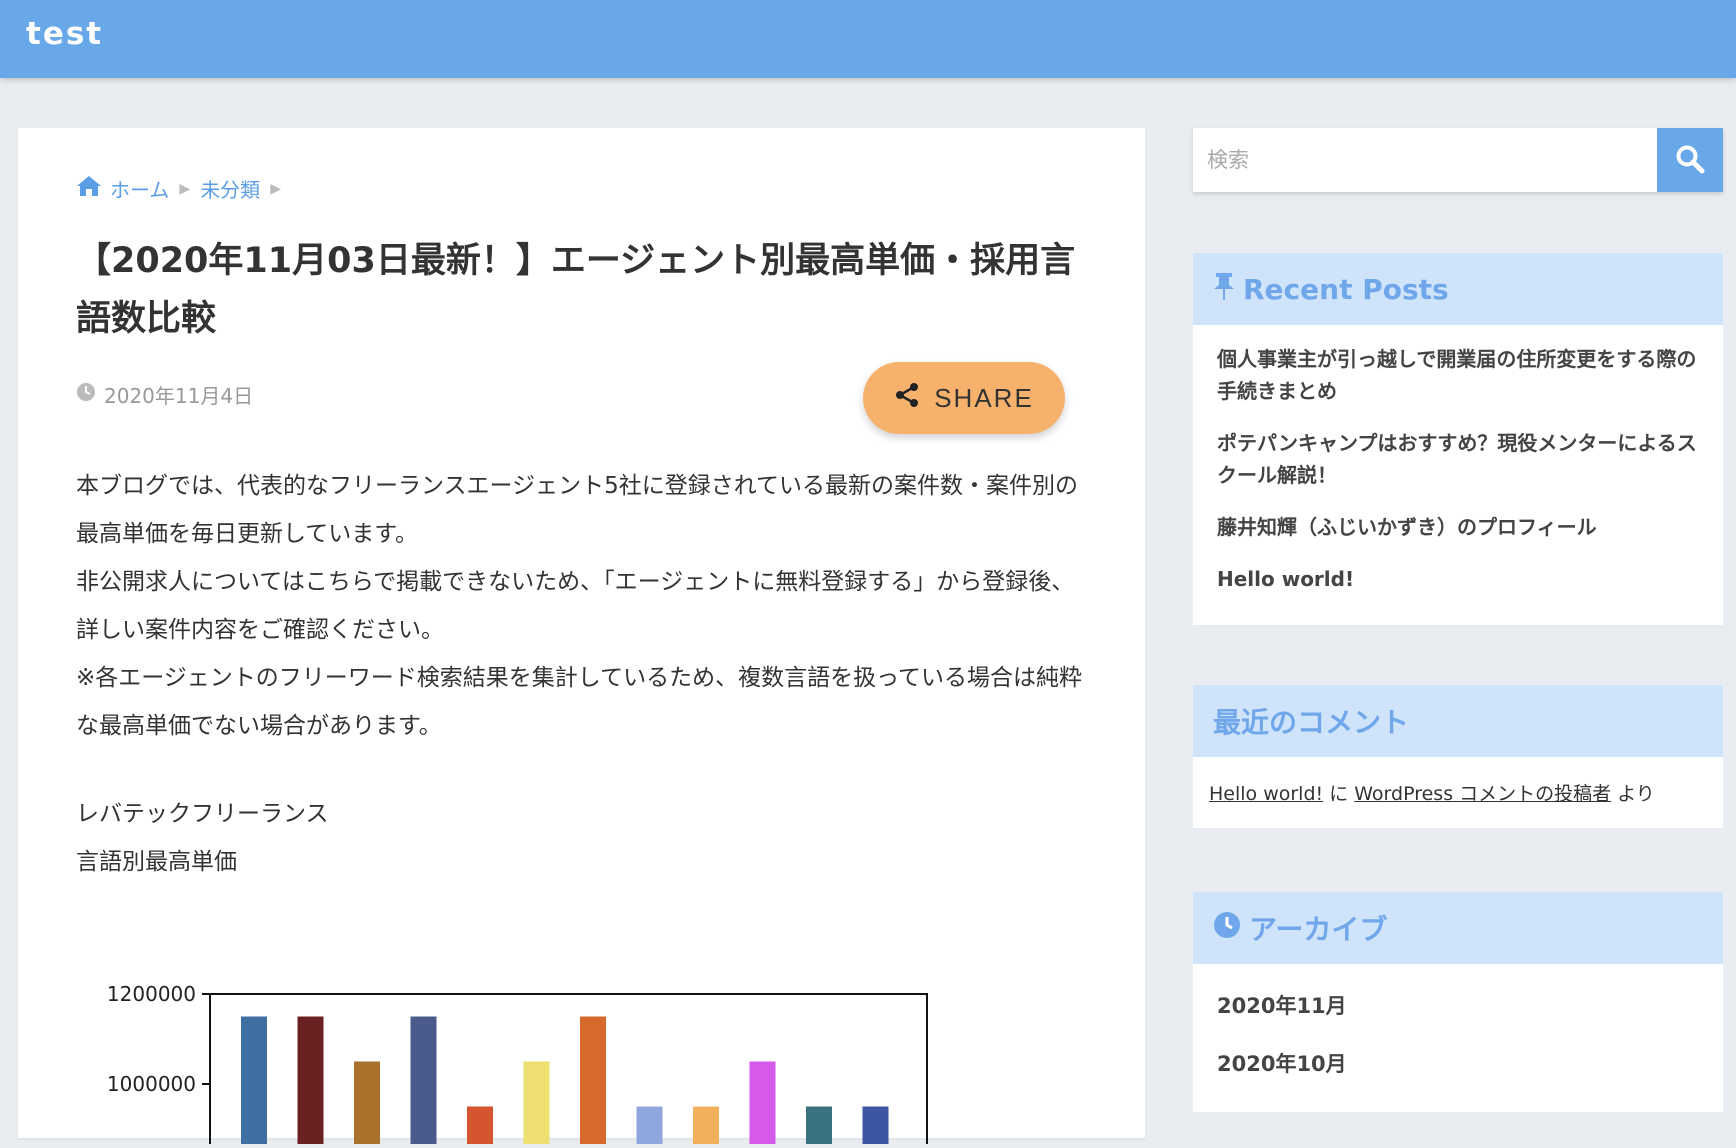 The height and width of the screenshot is (1148, 1736). I want to click on list-item: 個人事業主が引っ越しで開業届の住所変更をする際の手続きまとめ, so click(1458, 375).